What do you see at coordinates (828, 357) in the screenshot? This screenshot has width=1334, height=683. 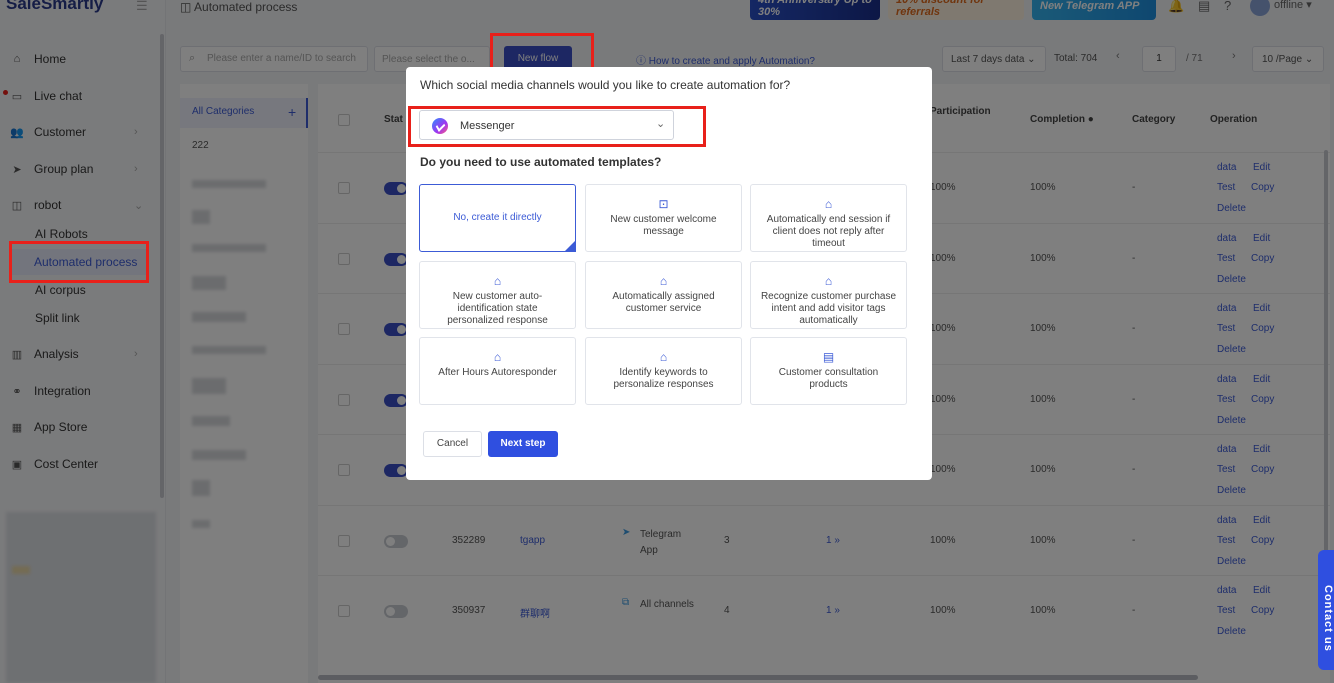 I see `document-icon: ▤` at bounding box center [828, 357].